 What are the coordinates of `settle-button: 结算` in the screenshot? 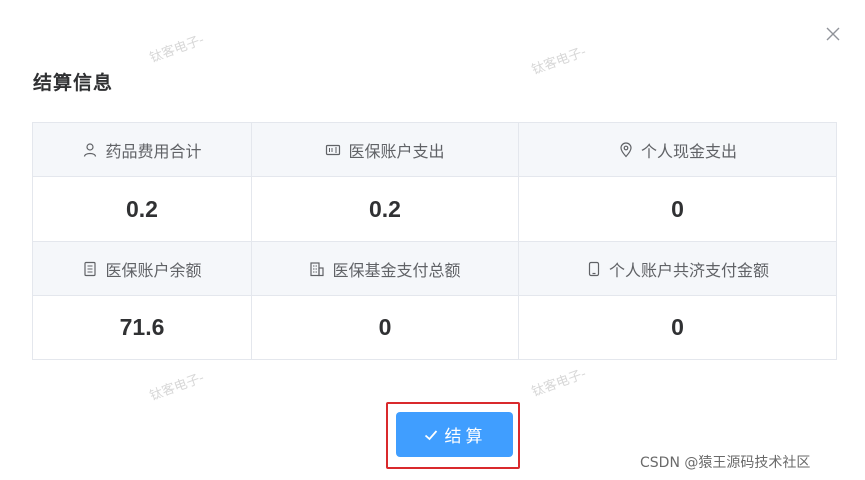 It's located at (454, 434).